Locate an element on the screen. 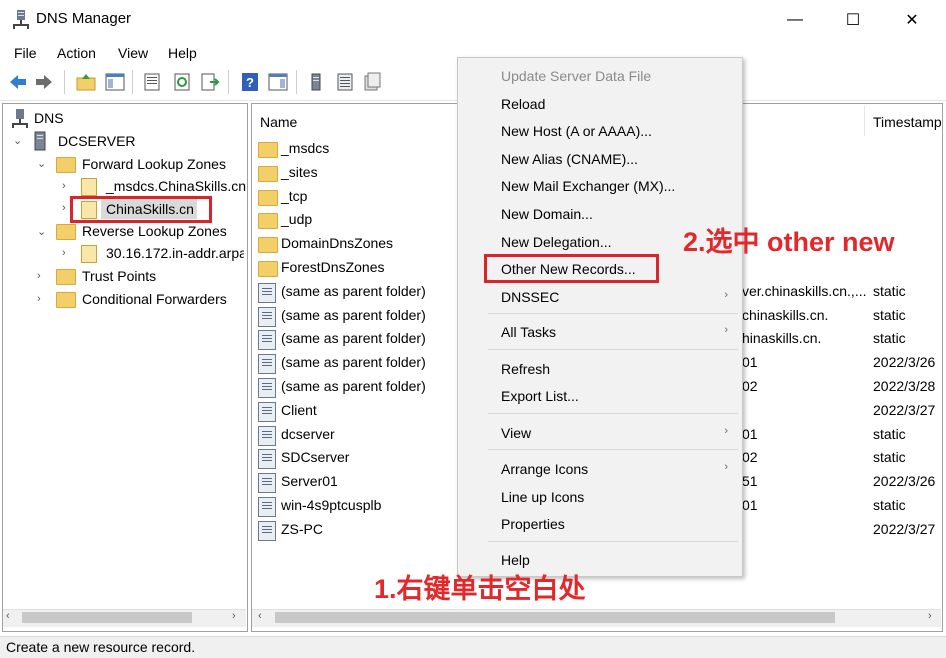 This screenshot has width=946, height=658. tree-item-reverse-lookup-zones: Reverse Lookup Zones is located at coordinates (154, 231).